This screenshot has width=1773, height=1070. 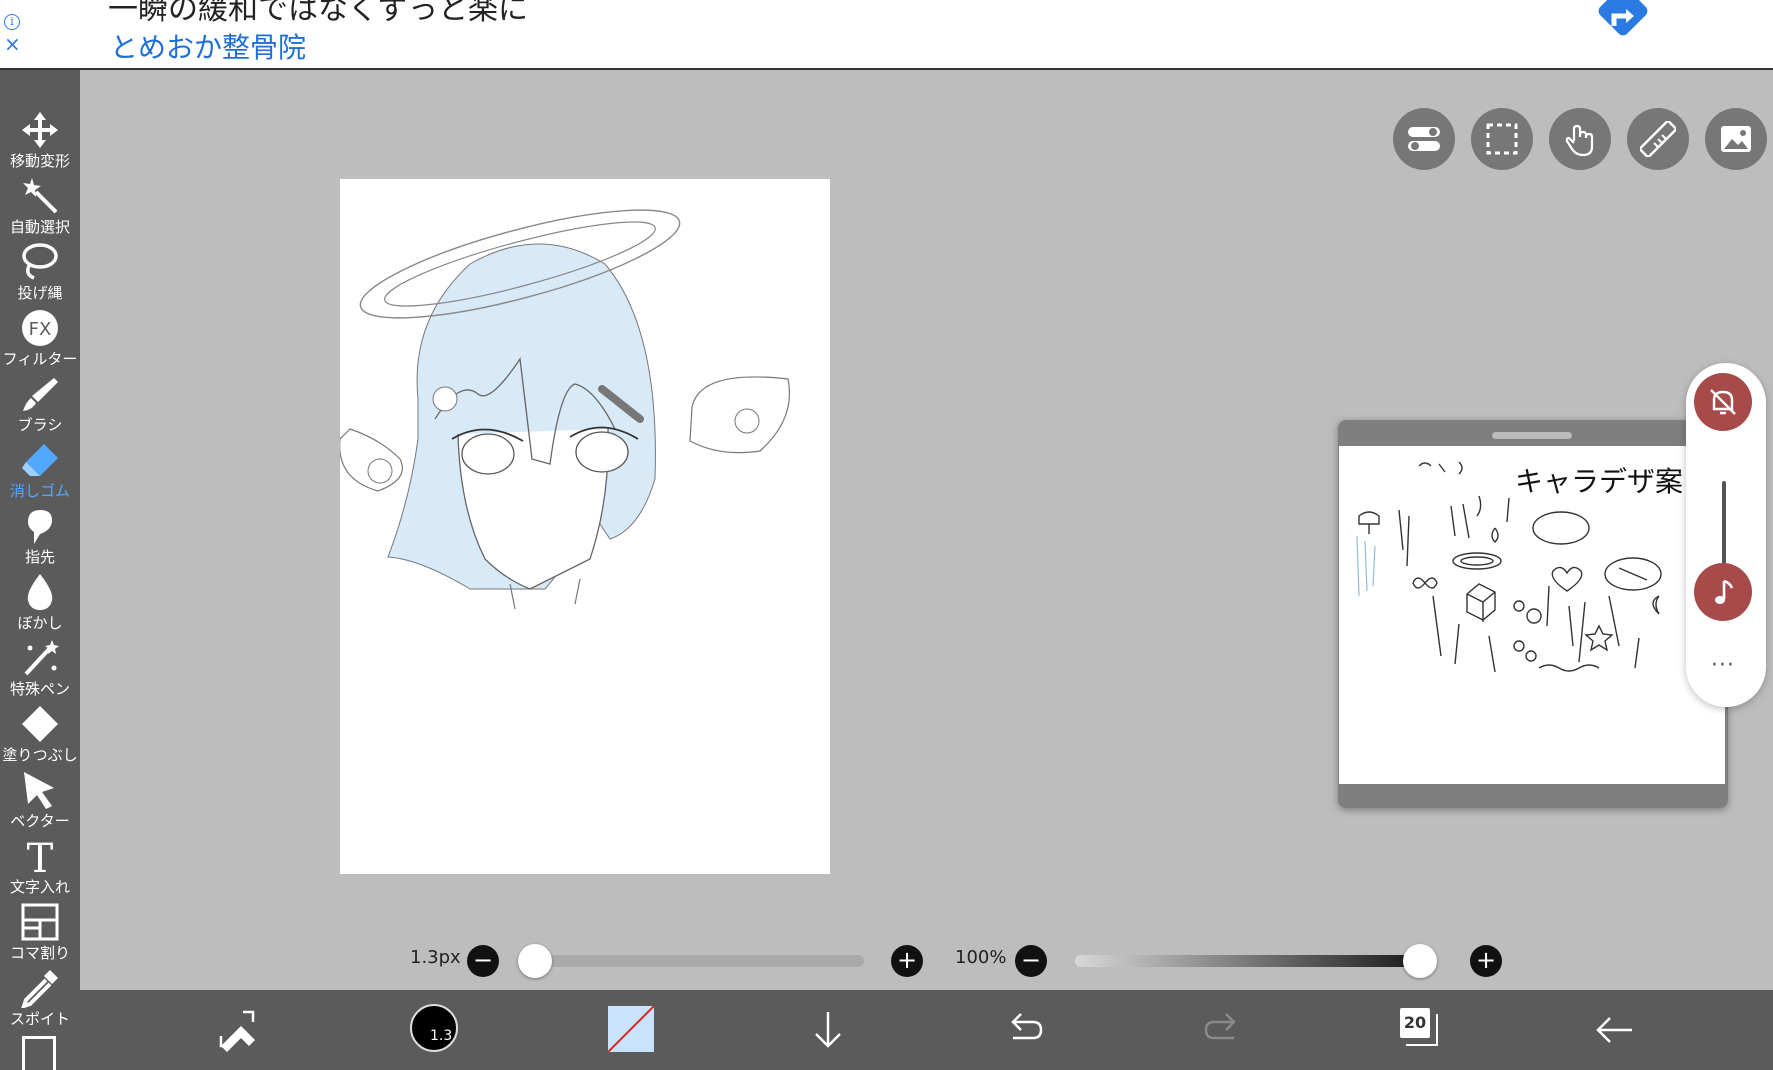 I want to click on brush-icon, so click(x=40, y=394).